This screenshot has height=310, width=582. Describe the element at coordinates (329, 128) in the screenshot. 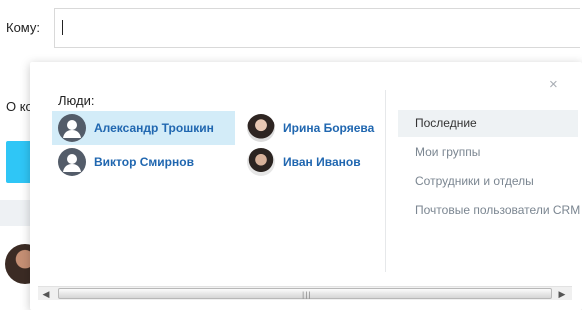

I see `person-name: Ирина Боряева` at that location.